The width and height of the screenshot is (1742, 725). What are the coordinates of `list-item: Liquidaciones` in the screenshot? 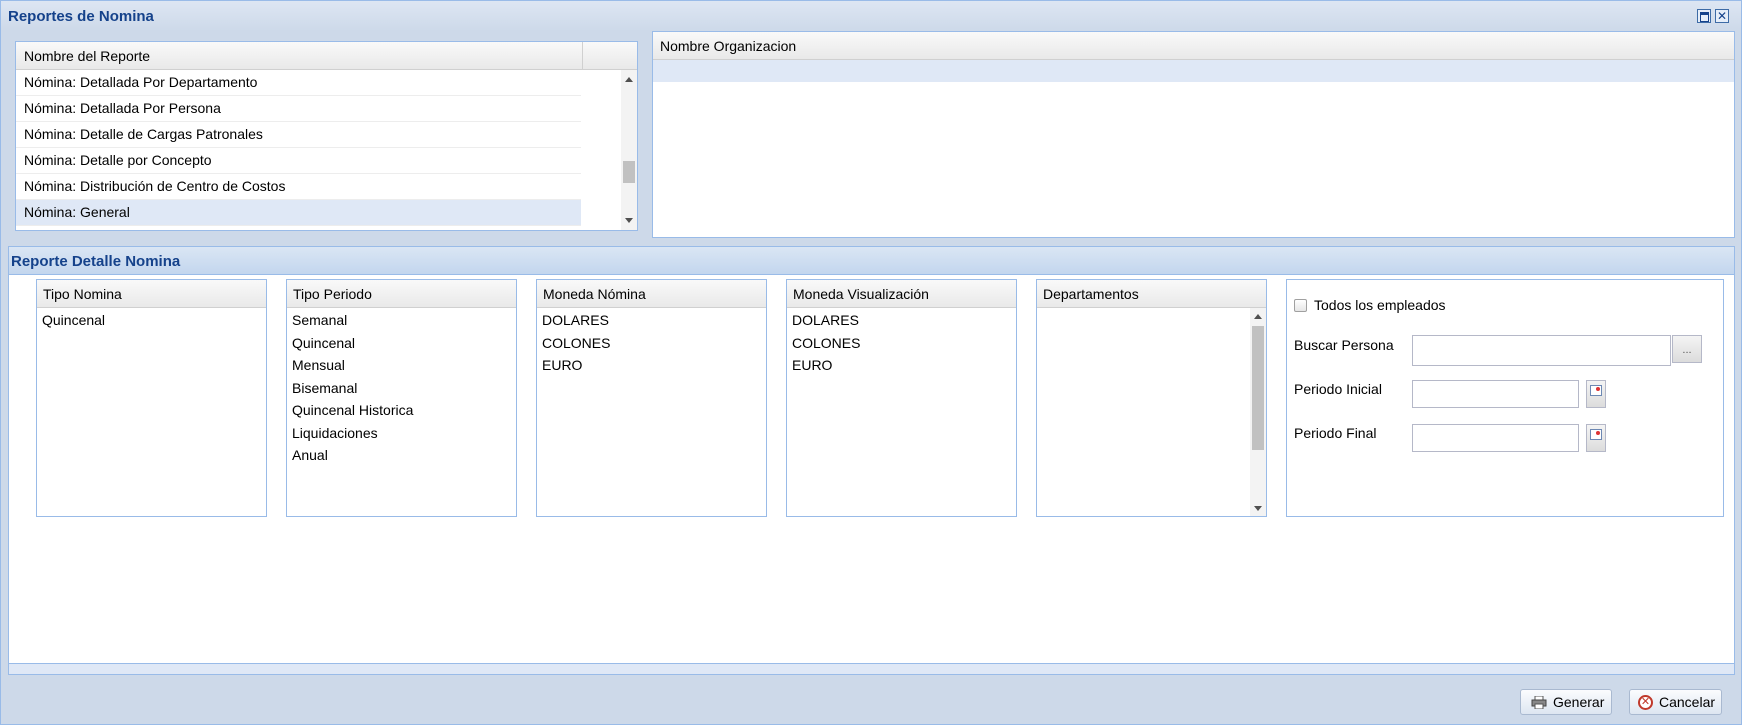 It's located at (335, 433).